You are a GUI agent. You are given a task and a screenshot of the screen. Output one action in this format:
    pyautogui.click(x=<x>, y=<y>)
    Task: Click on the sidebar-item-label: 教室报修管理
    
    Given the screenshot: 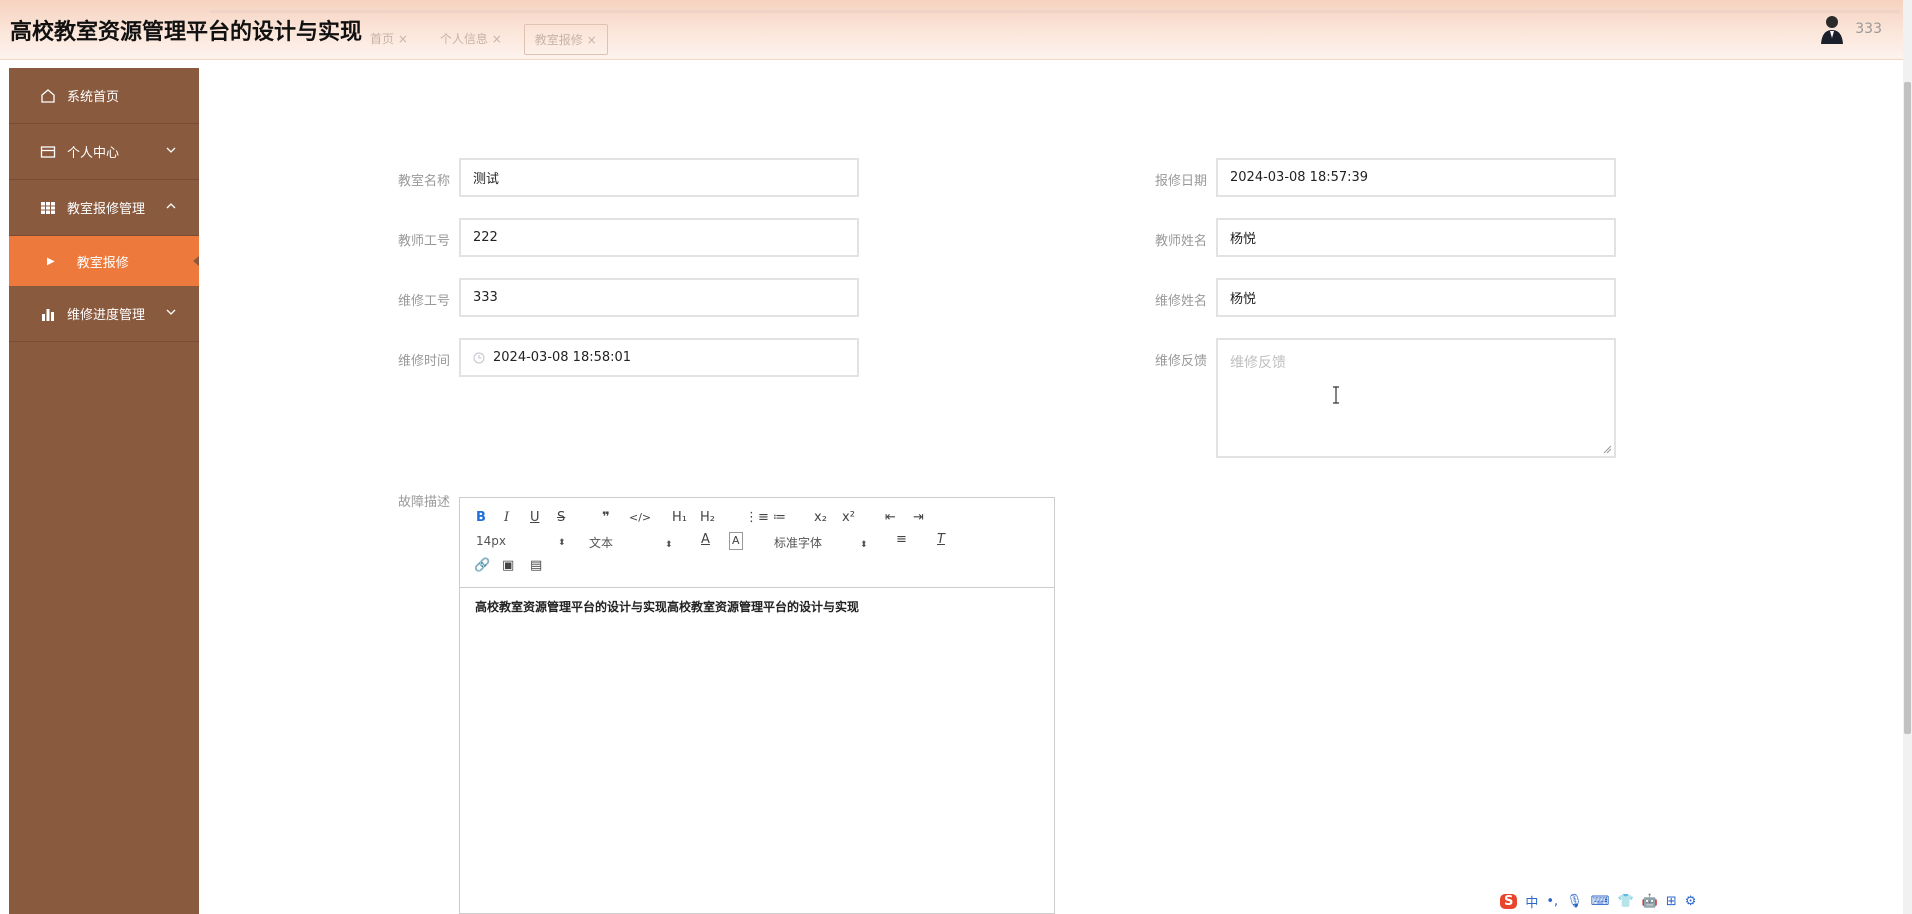 What is the action you would take?
    pyautogui.click(x=106, y=209)
    